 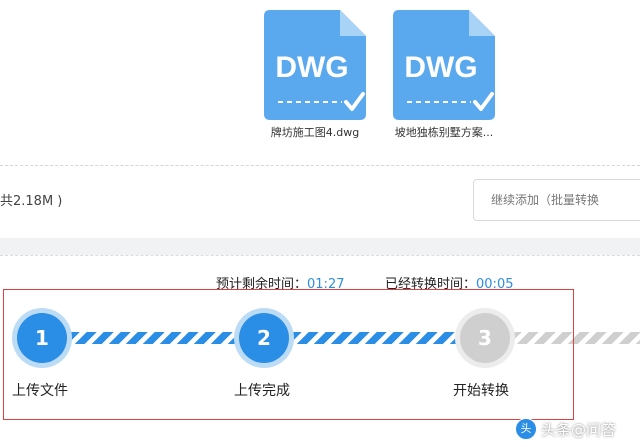 I want to click on watermark: 头 头条@问答, so click(x=565, y=429).